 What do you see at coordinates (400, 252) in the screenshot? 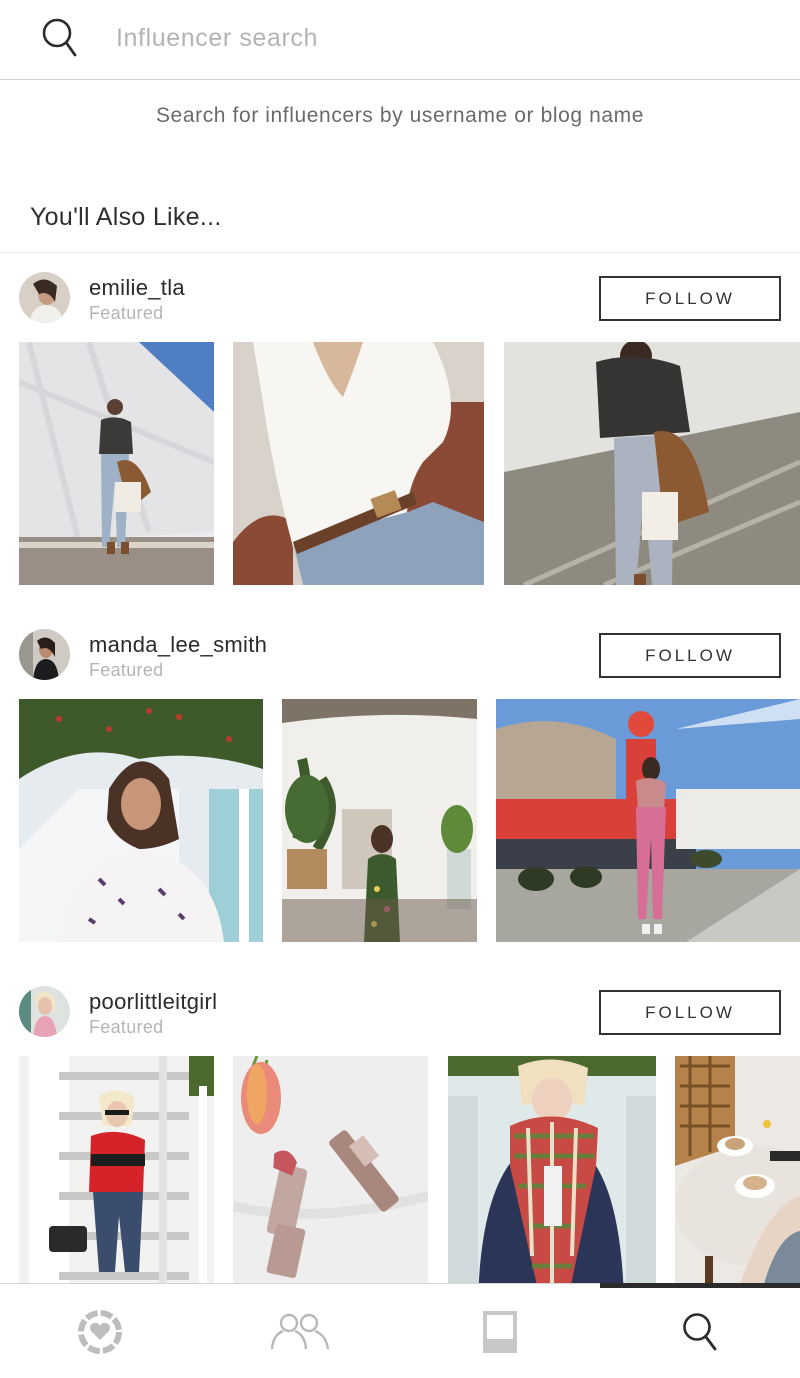
I see `divider` at bounding box center [400, 252].